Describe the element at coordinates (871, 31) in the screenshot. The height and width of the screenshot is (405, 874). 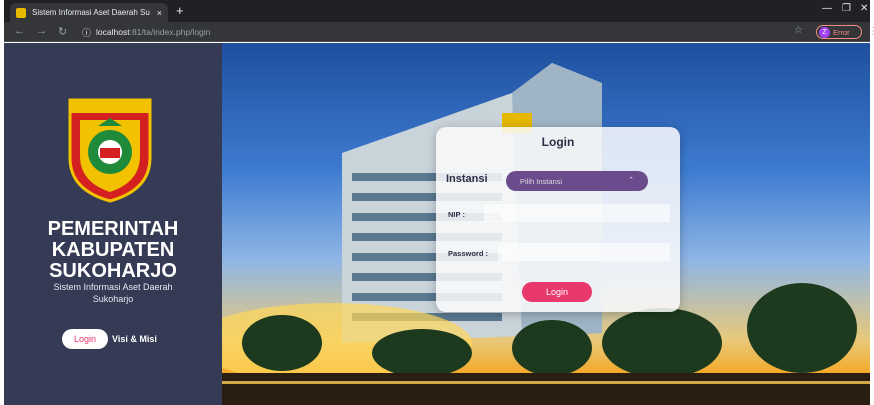
I see `menu-icon: ⋮` at that location.